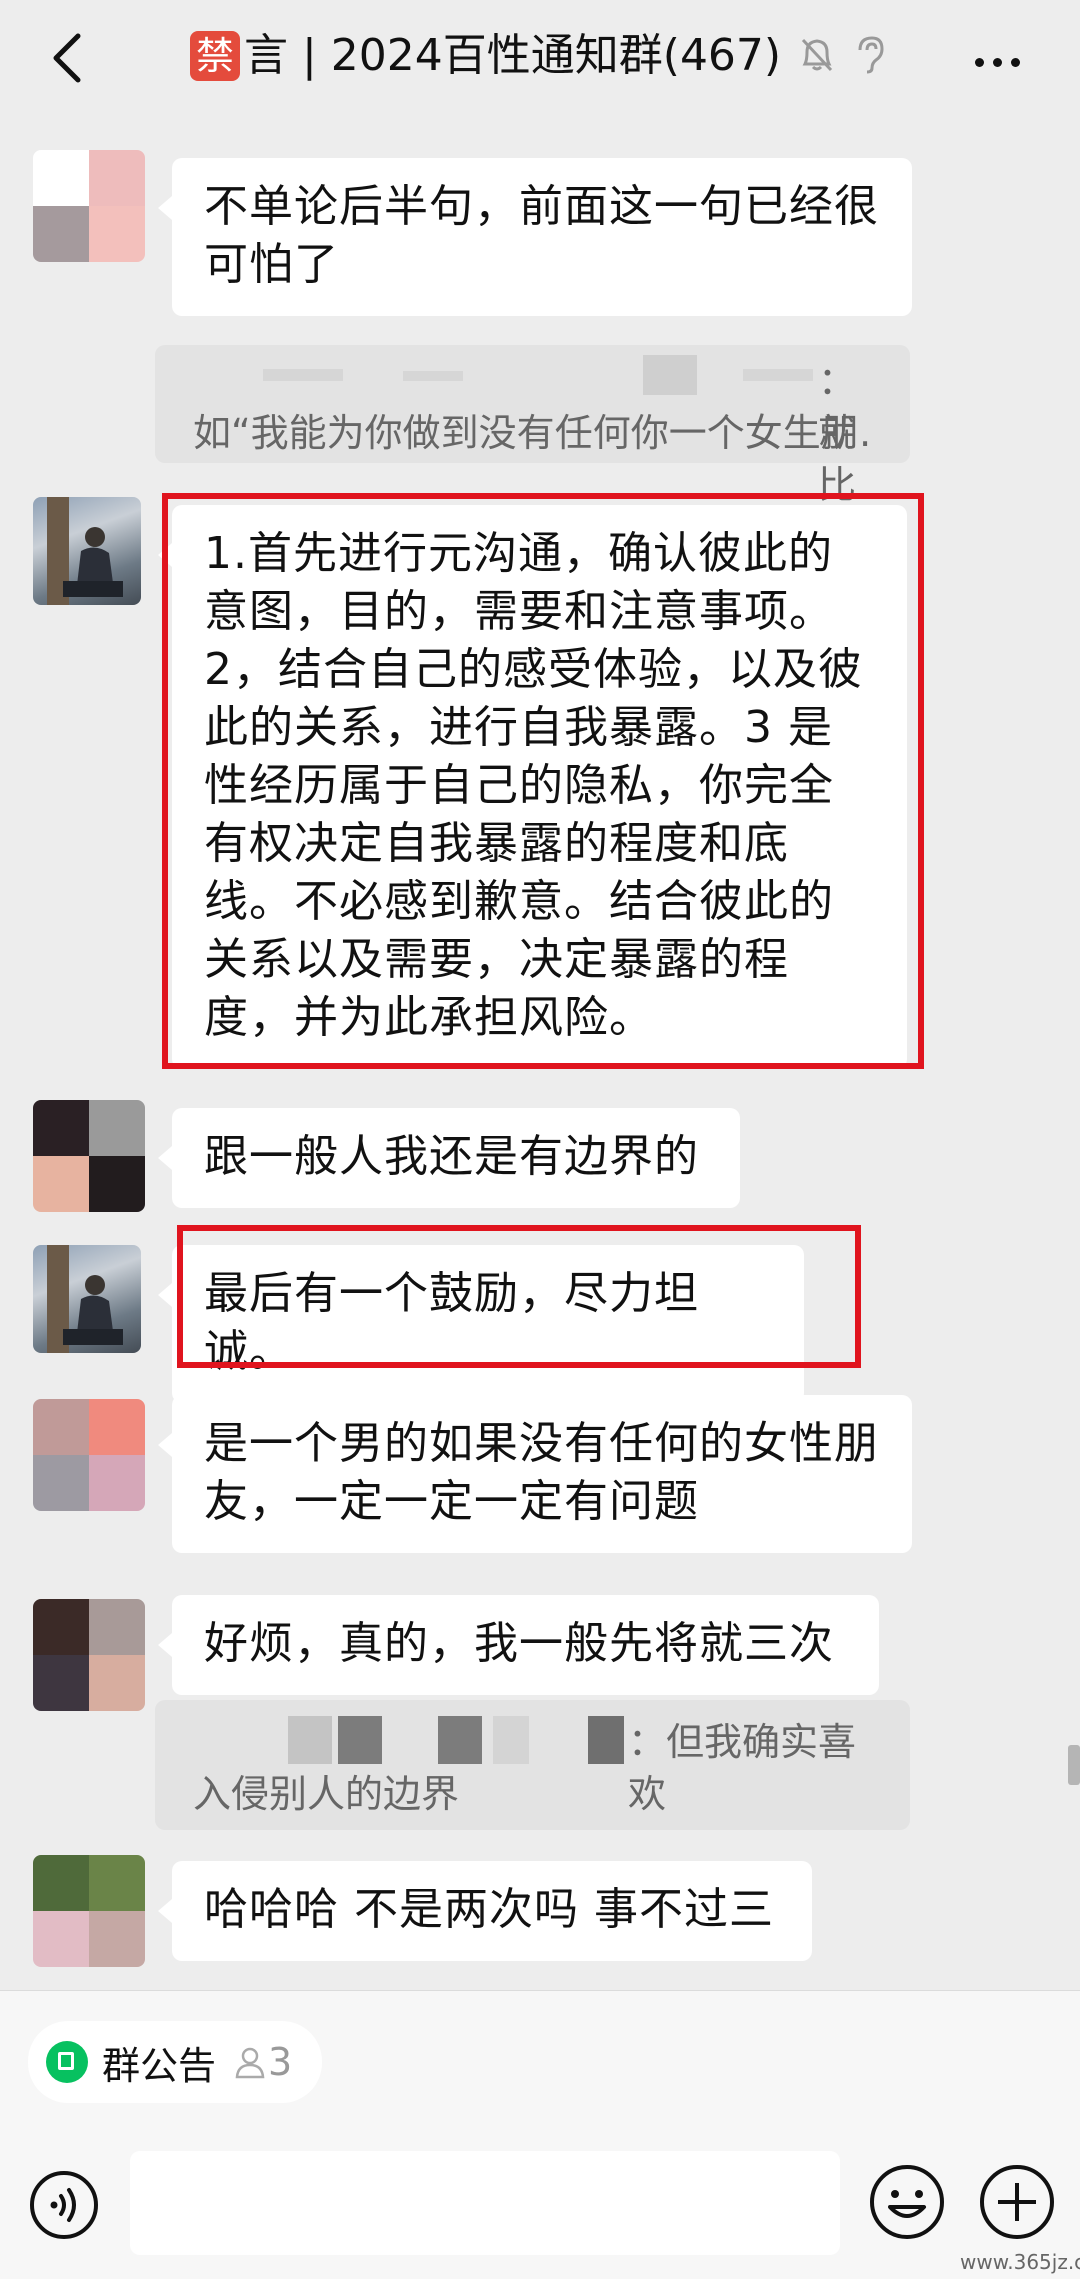 The image size is (1080, 2279). I want to click on message-bubble: 是一个男的如果没有任何的女性朋友，一定一定一定有问题, so click(535, 1474).